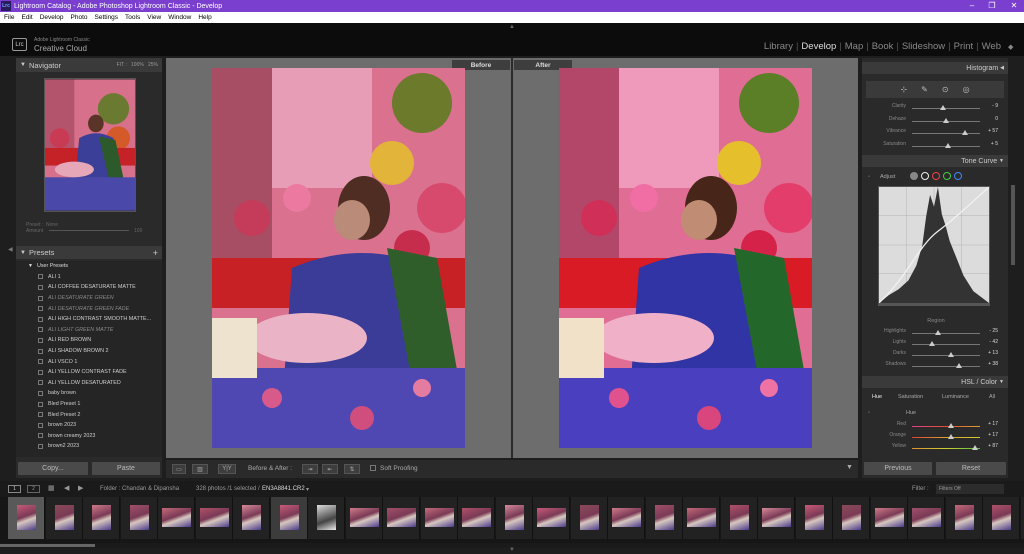  I want to click on region-value: - 42, so click(993, 342).